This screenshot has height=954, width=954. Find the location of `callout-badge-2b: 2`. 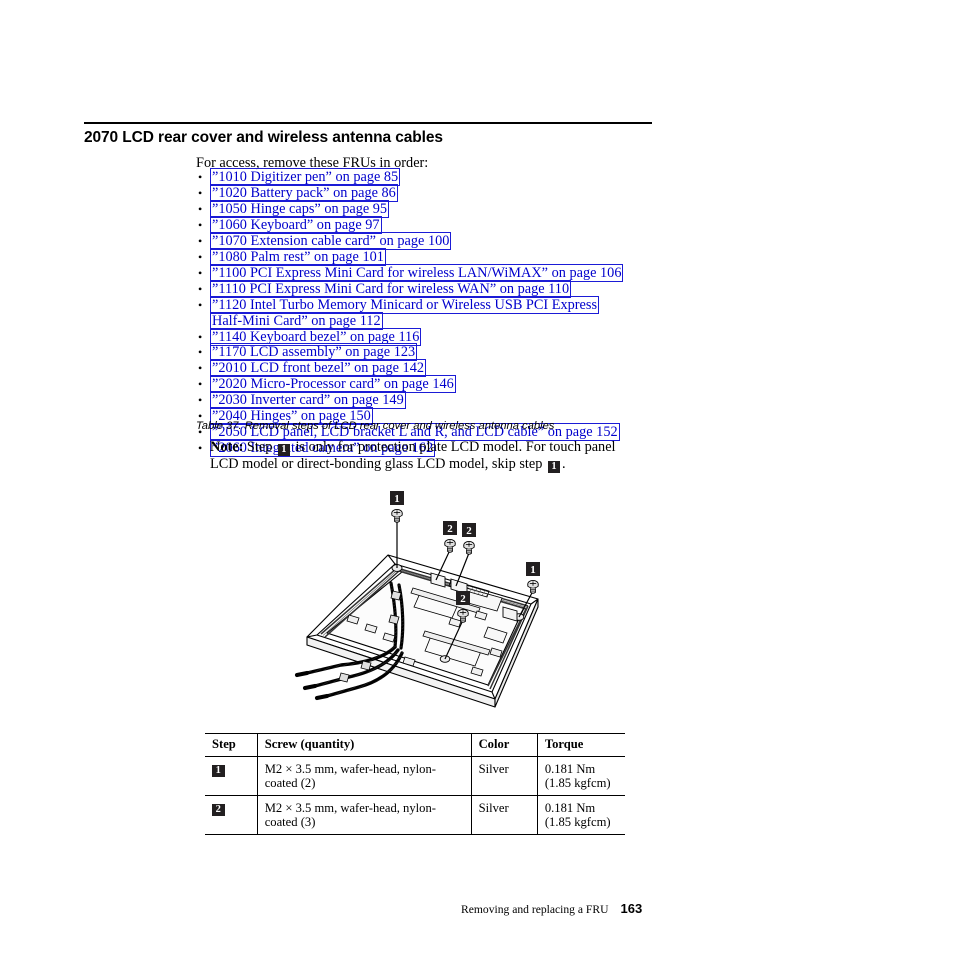

callout-badge-2b: 2 is located at coordinates (469, 530).